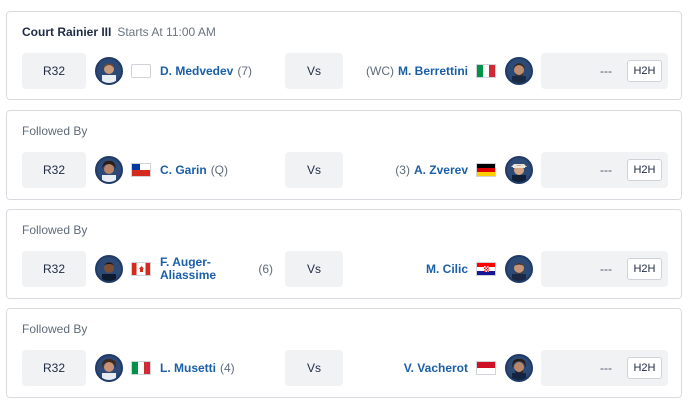 The width and height of the screenshot is (700, 409). Describe the element at coordinates (436, 368) in the screenshot. I see `player-name: V. Vacherot` at that location.